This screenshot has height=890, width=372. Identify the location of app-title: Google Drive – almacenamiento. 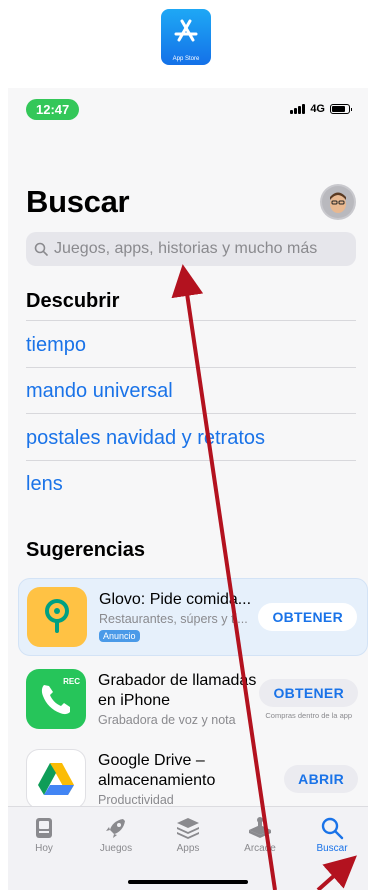
(157, 770).